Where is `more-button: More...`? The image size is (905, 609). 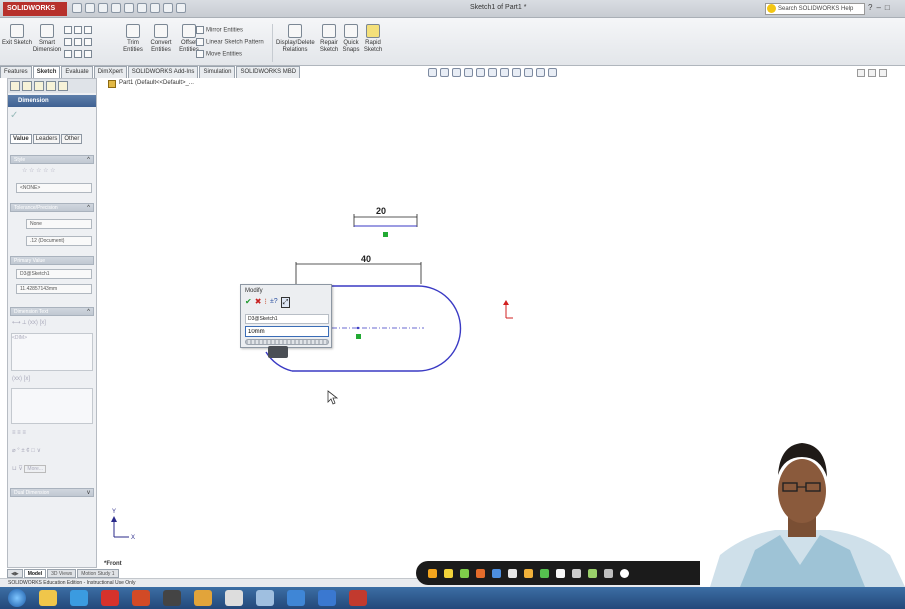
more-button: More... is located at coordinates (35, 469).